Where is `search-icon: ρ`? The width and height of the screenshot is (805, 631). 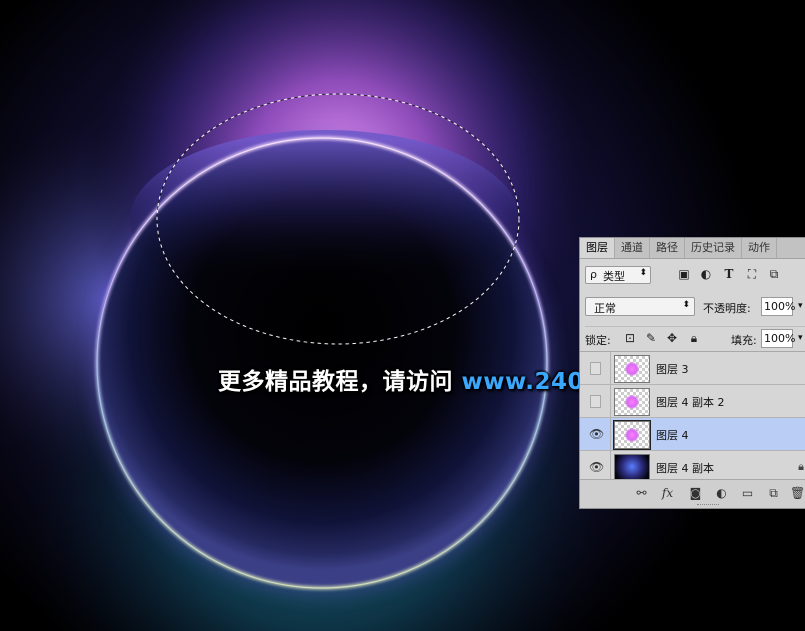 search-icon: ρ is located at coordinates (593, 274).